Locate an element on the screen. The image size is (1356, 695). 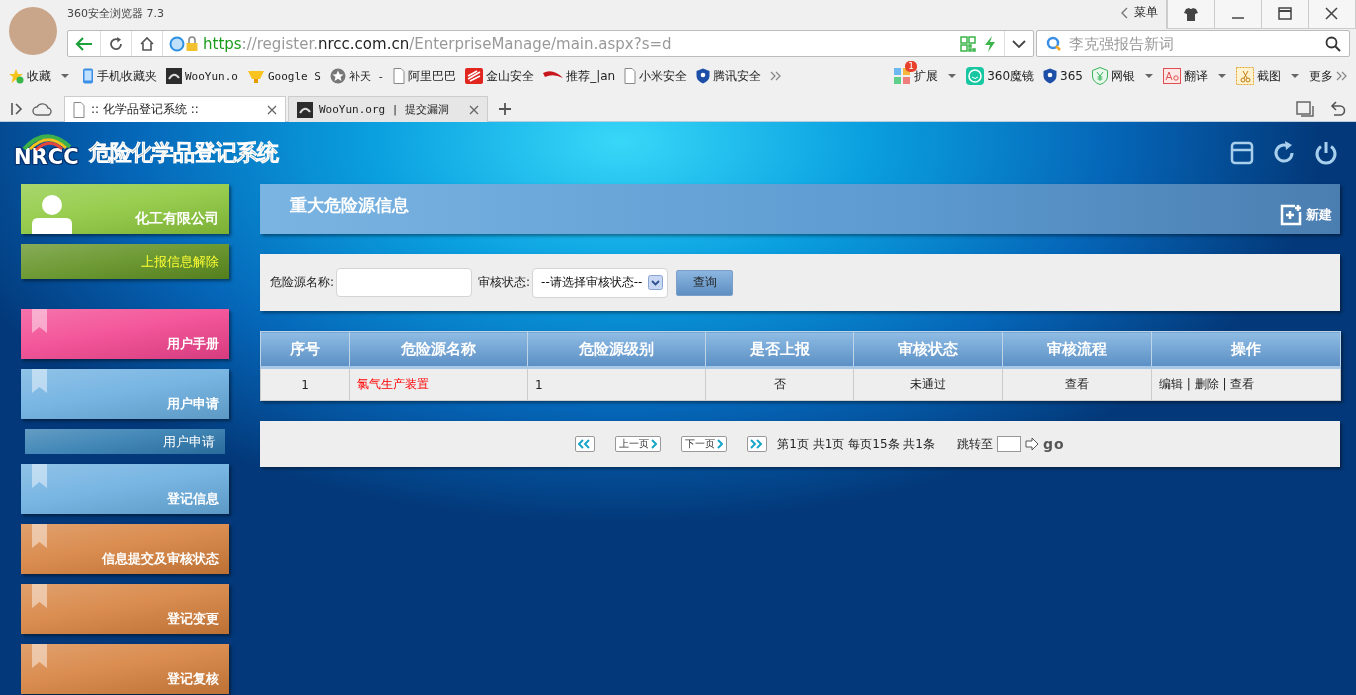
bookmark-link: 小米安全 is located at coordinates (656, 76).